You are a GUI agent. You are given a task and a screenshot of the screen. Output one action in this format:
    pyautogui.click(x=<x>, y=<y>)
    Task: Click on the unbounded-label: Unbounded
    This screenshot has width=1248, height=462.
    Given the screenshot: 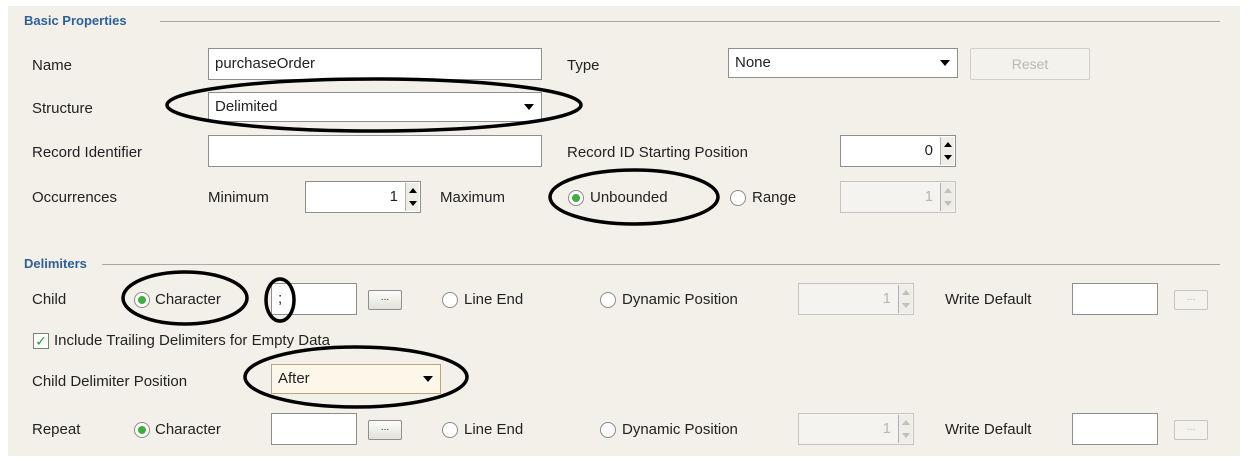 What is the action you would take?
    pyautogui.click(x=629, y=197)
    